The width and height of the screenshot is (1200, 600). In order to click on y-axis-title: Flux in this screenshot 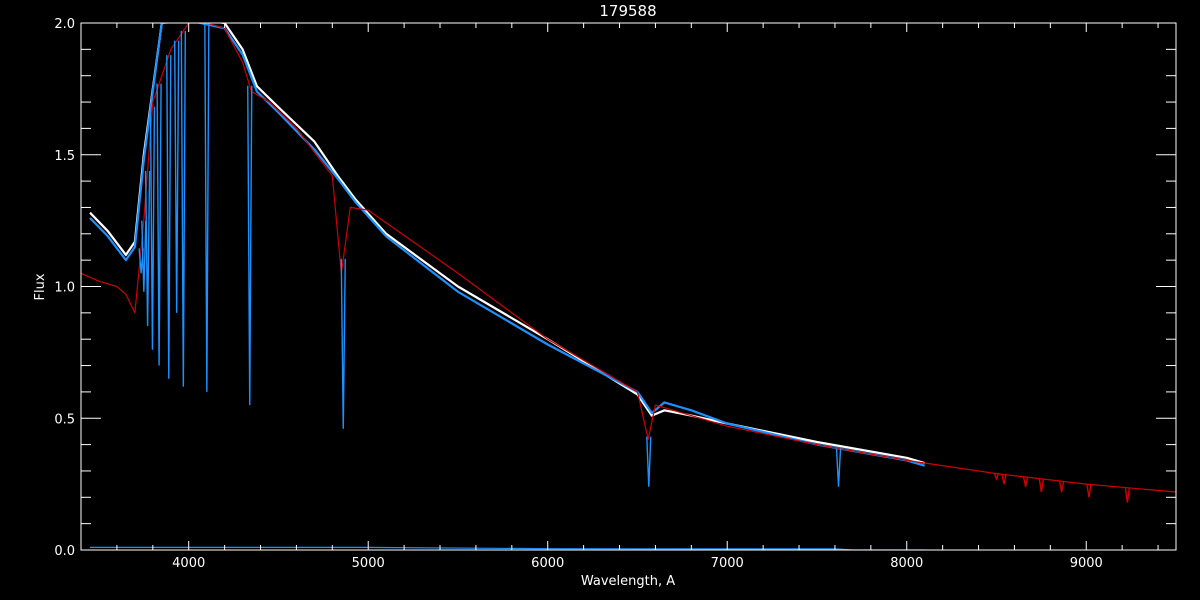, I will do `click(40, 286)`.